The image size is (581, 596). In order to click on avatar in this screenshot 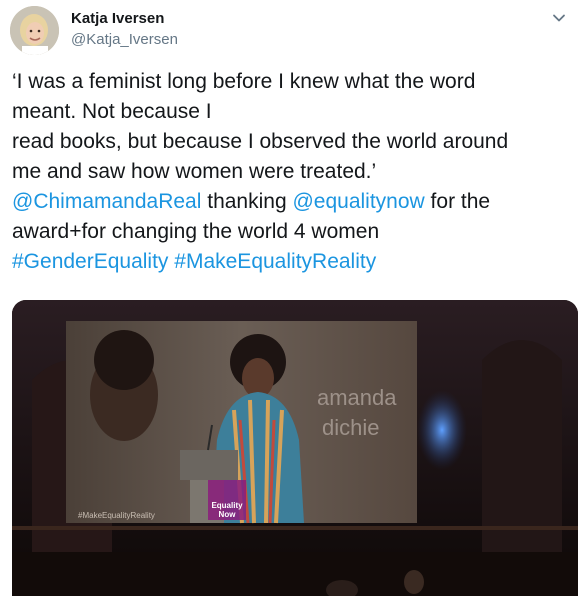, I will do `click(34, 30)`.